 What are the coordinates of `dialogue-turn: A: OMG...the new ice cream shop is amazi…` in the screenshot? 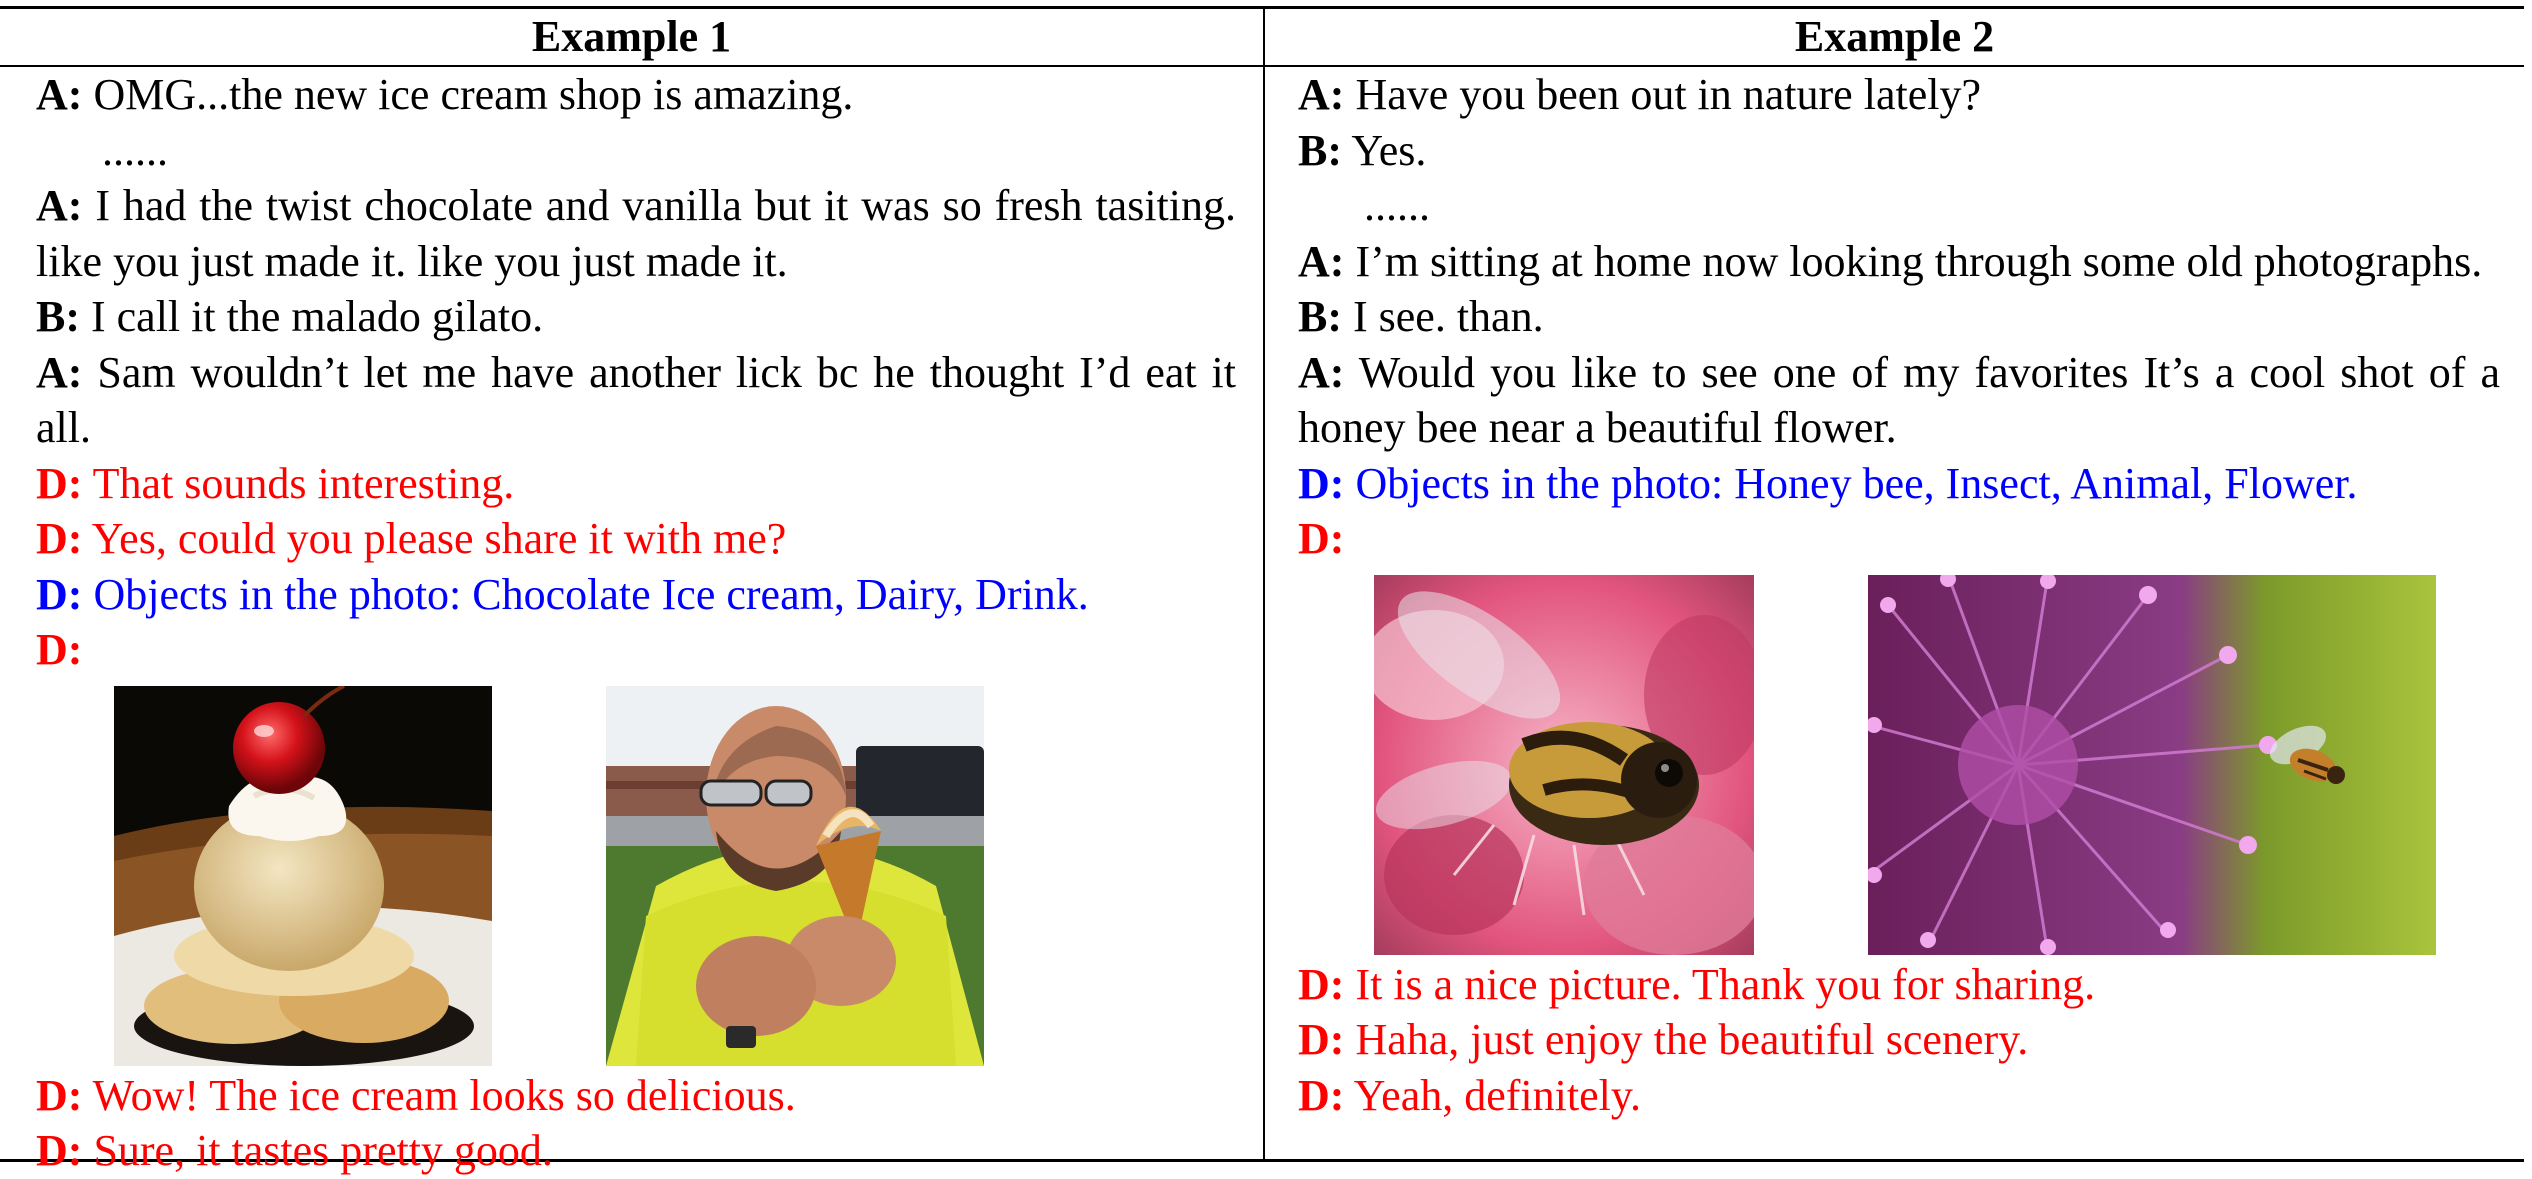 It's located at (445, 94).